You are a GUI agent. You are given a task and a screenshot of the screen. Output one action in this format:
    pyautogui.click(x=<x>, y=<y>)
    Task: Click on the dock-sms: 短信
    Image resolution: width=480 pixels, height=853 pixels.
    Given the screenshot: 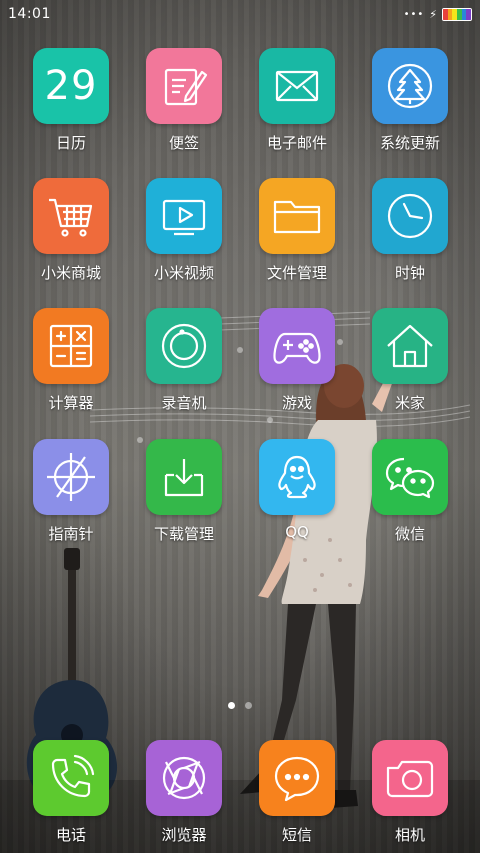 What is the action you would take?
    pyautogui.click(x=297, y=792)
    